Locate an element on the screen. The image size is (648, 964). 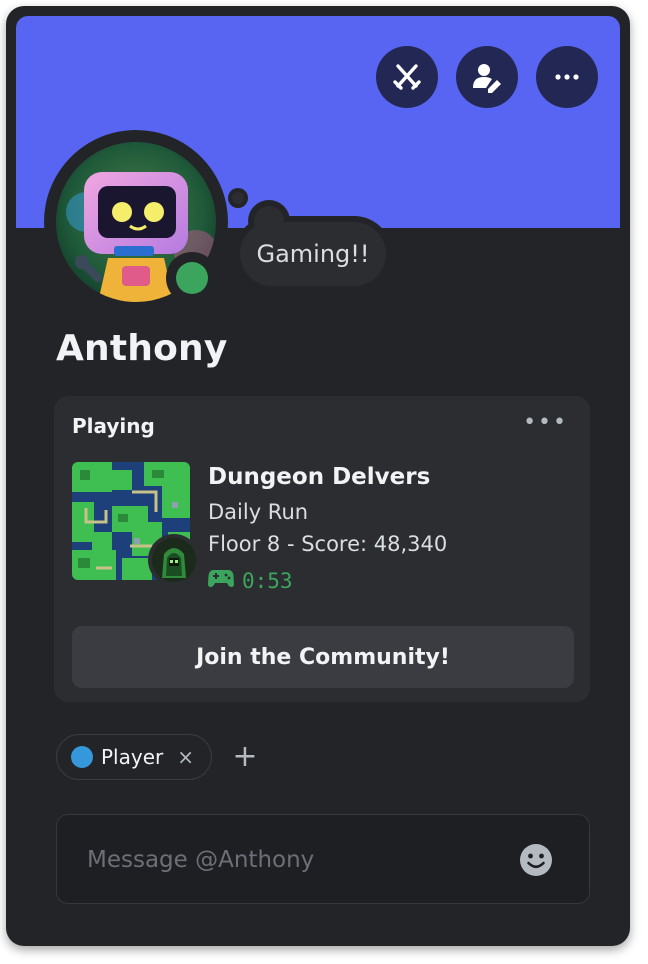
pvp-button is located at coordinates (407, 77).